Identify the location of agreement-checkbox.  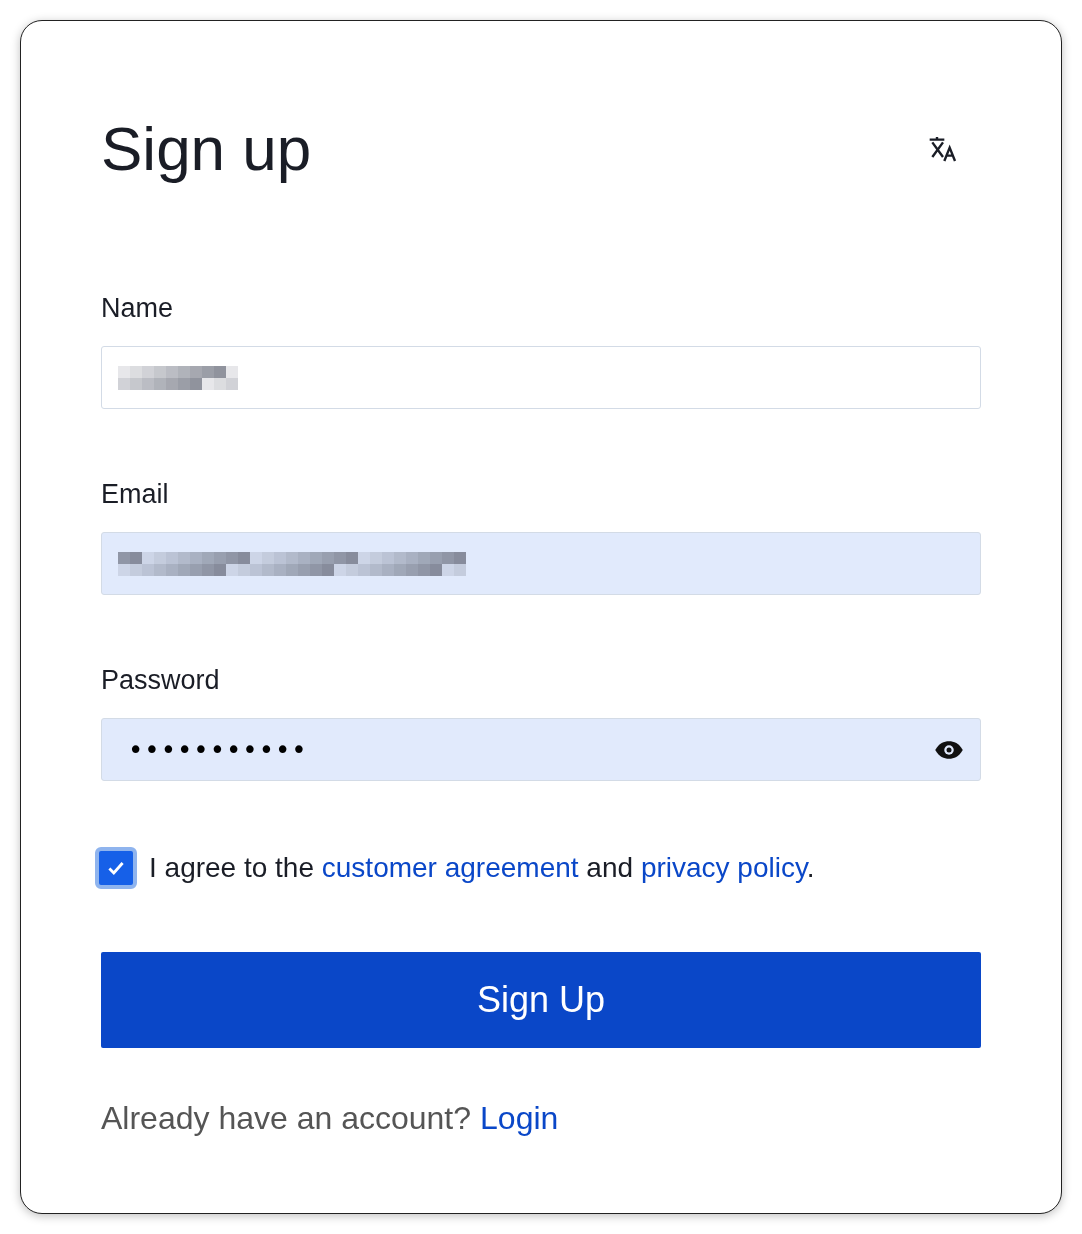
(116, 868).